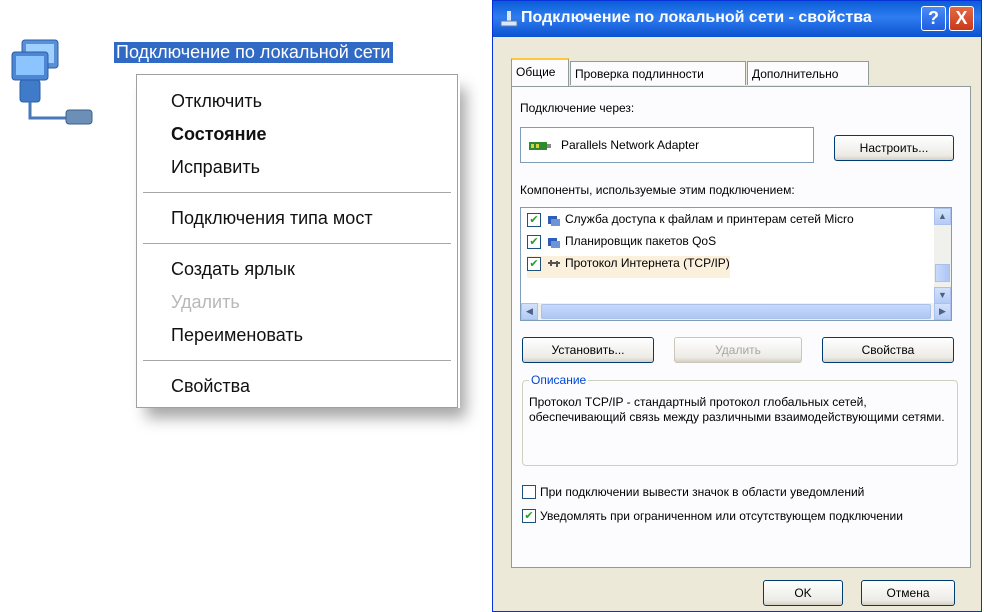 The height and width of the screenshot is (612, 984). I want to click on vertical-scrollbar: ▲ ▼, so click(942, 256).